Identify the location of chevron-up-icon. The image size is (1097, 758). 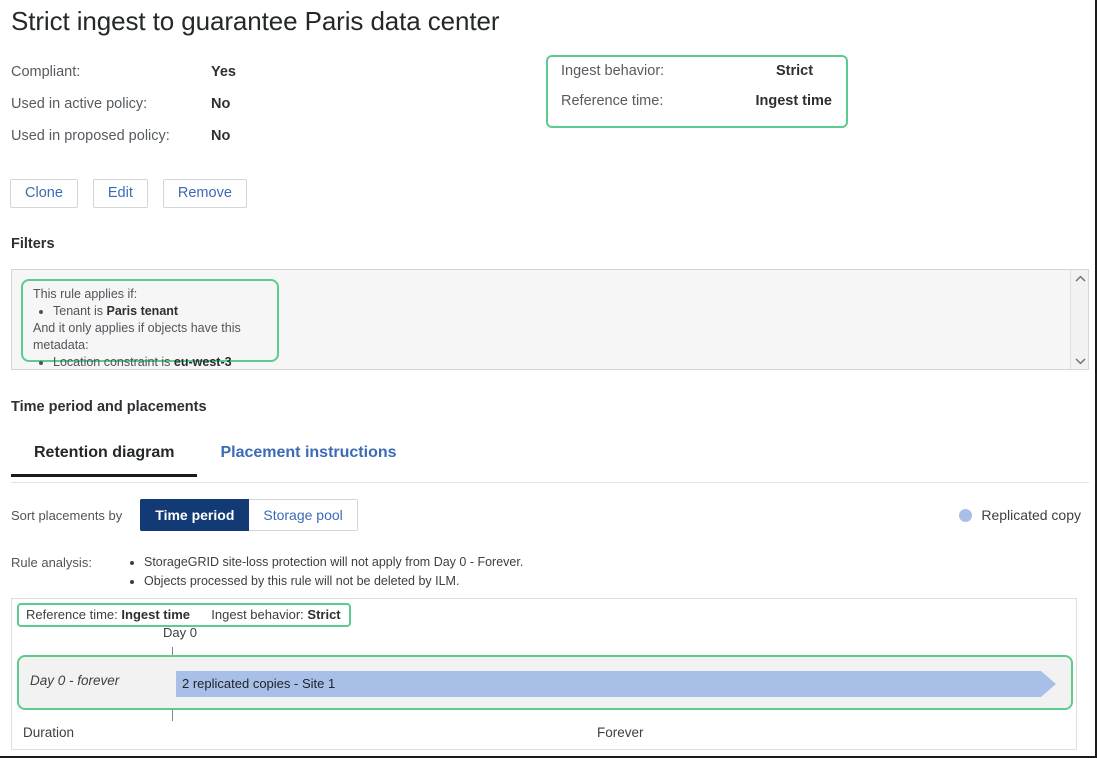
(1080, 278).